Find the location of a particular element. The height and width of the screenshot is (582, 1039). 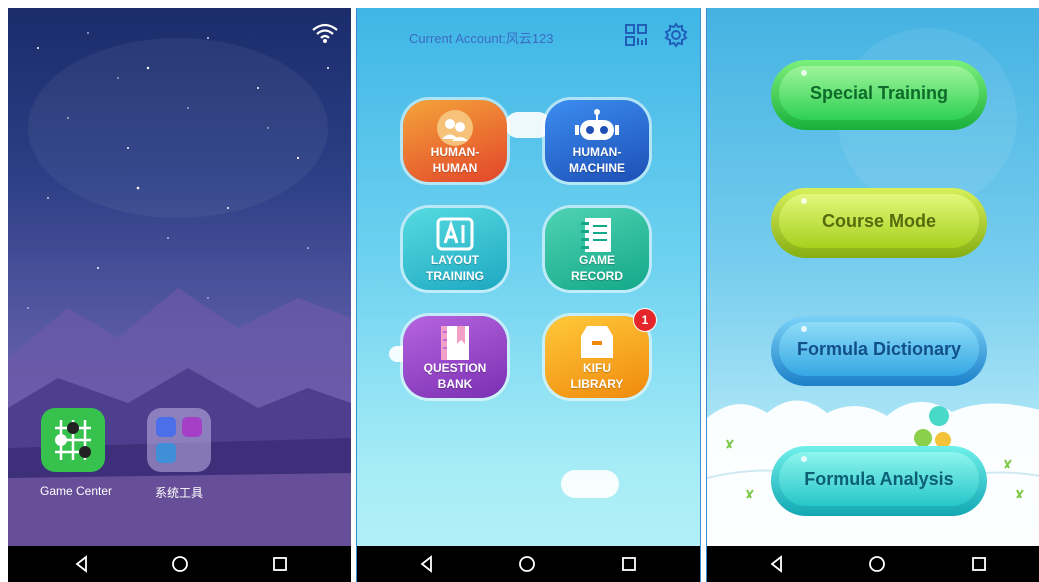

kifu-library-button: KIFU LIBRARY 1 is located at coordinates (601, 353).